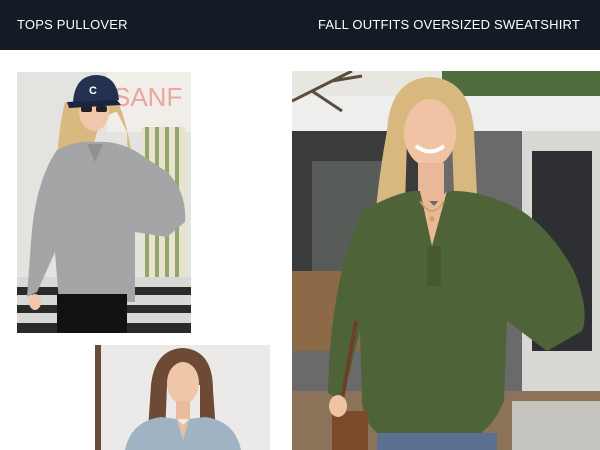  Describe the element at coordinates (182, 397) in the screenshot. I see `denim-shirt-photo` at that location.